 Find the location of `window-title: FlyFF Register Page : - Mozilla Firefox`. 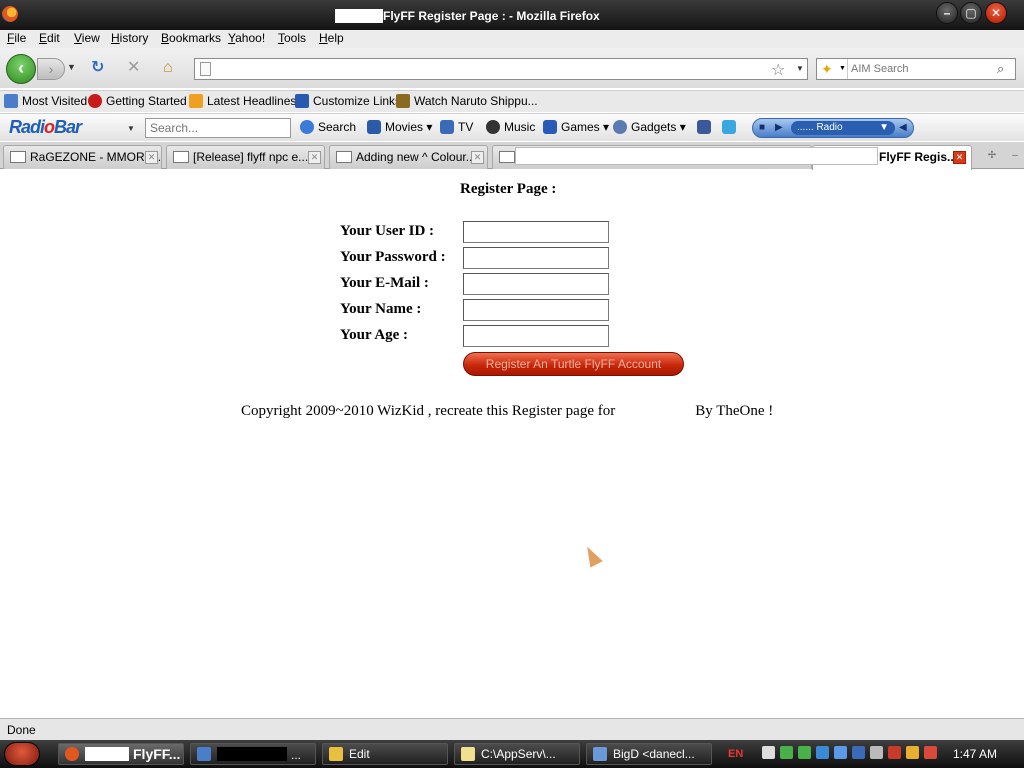

window-title: FlyFF Register Page : - Mozilla Firefox is located at coordinates (491, 16).